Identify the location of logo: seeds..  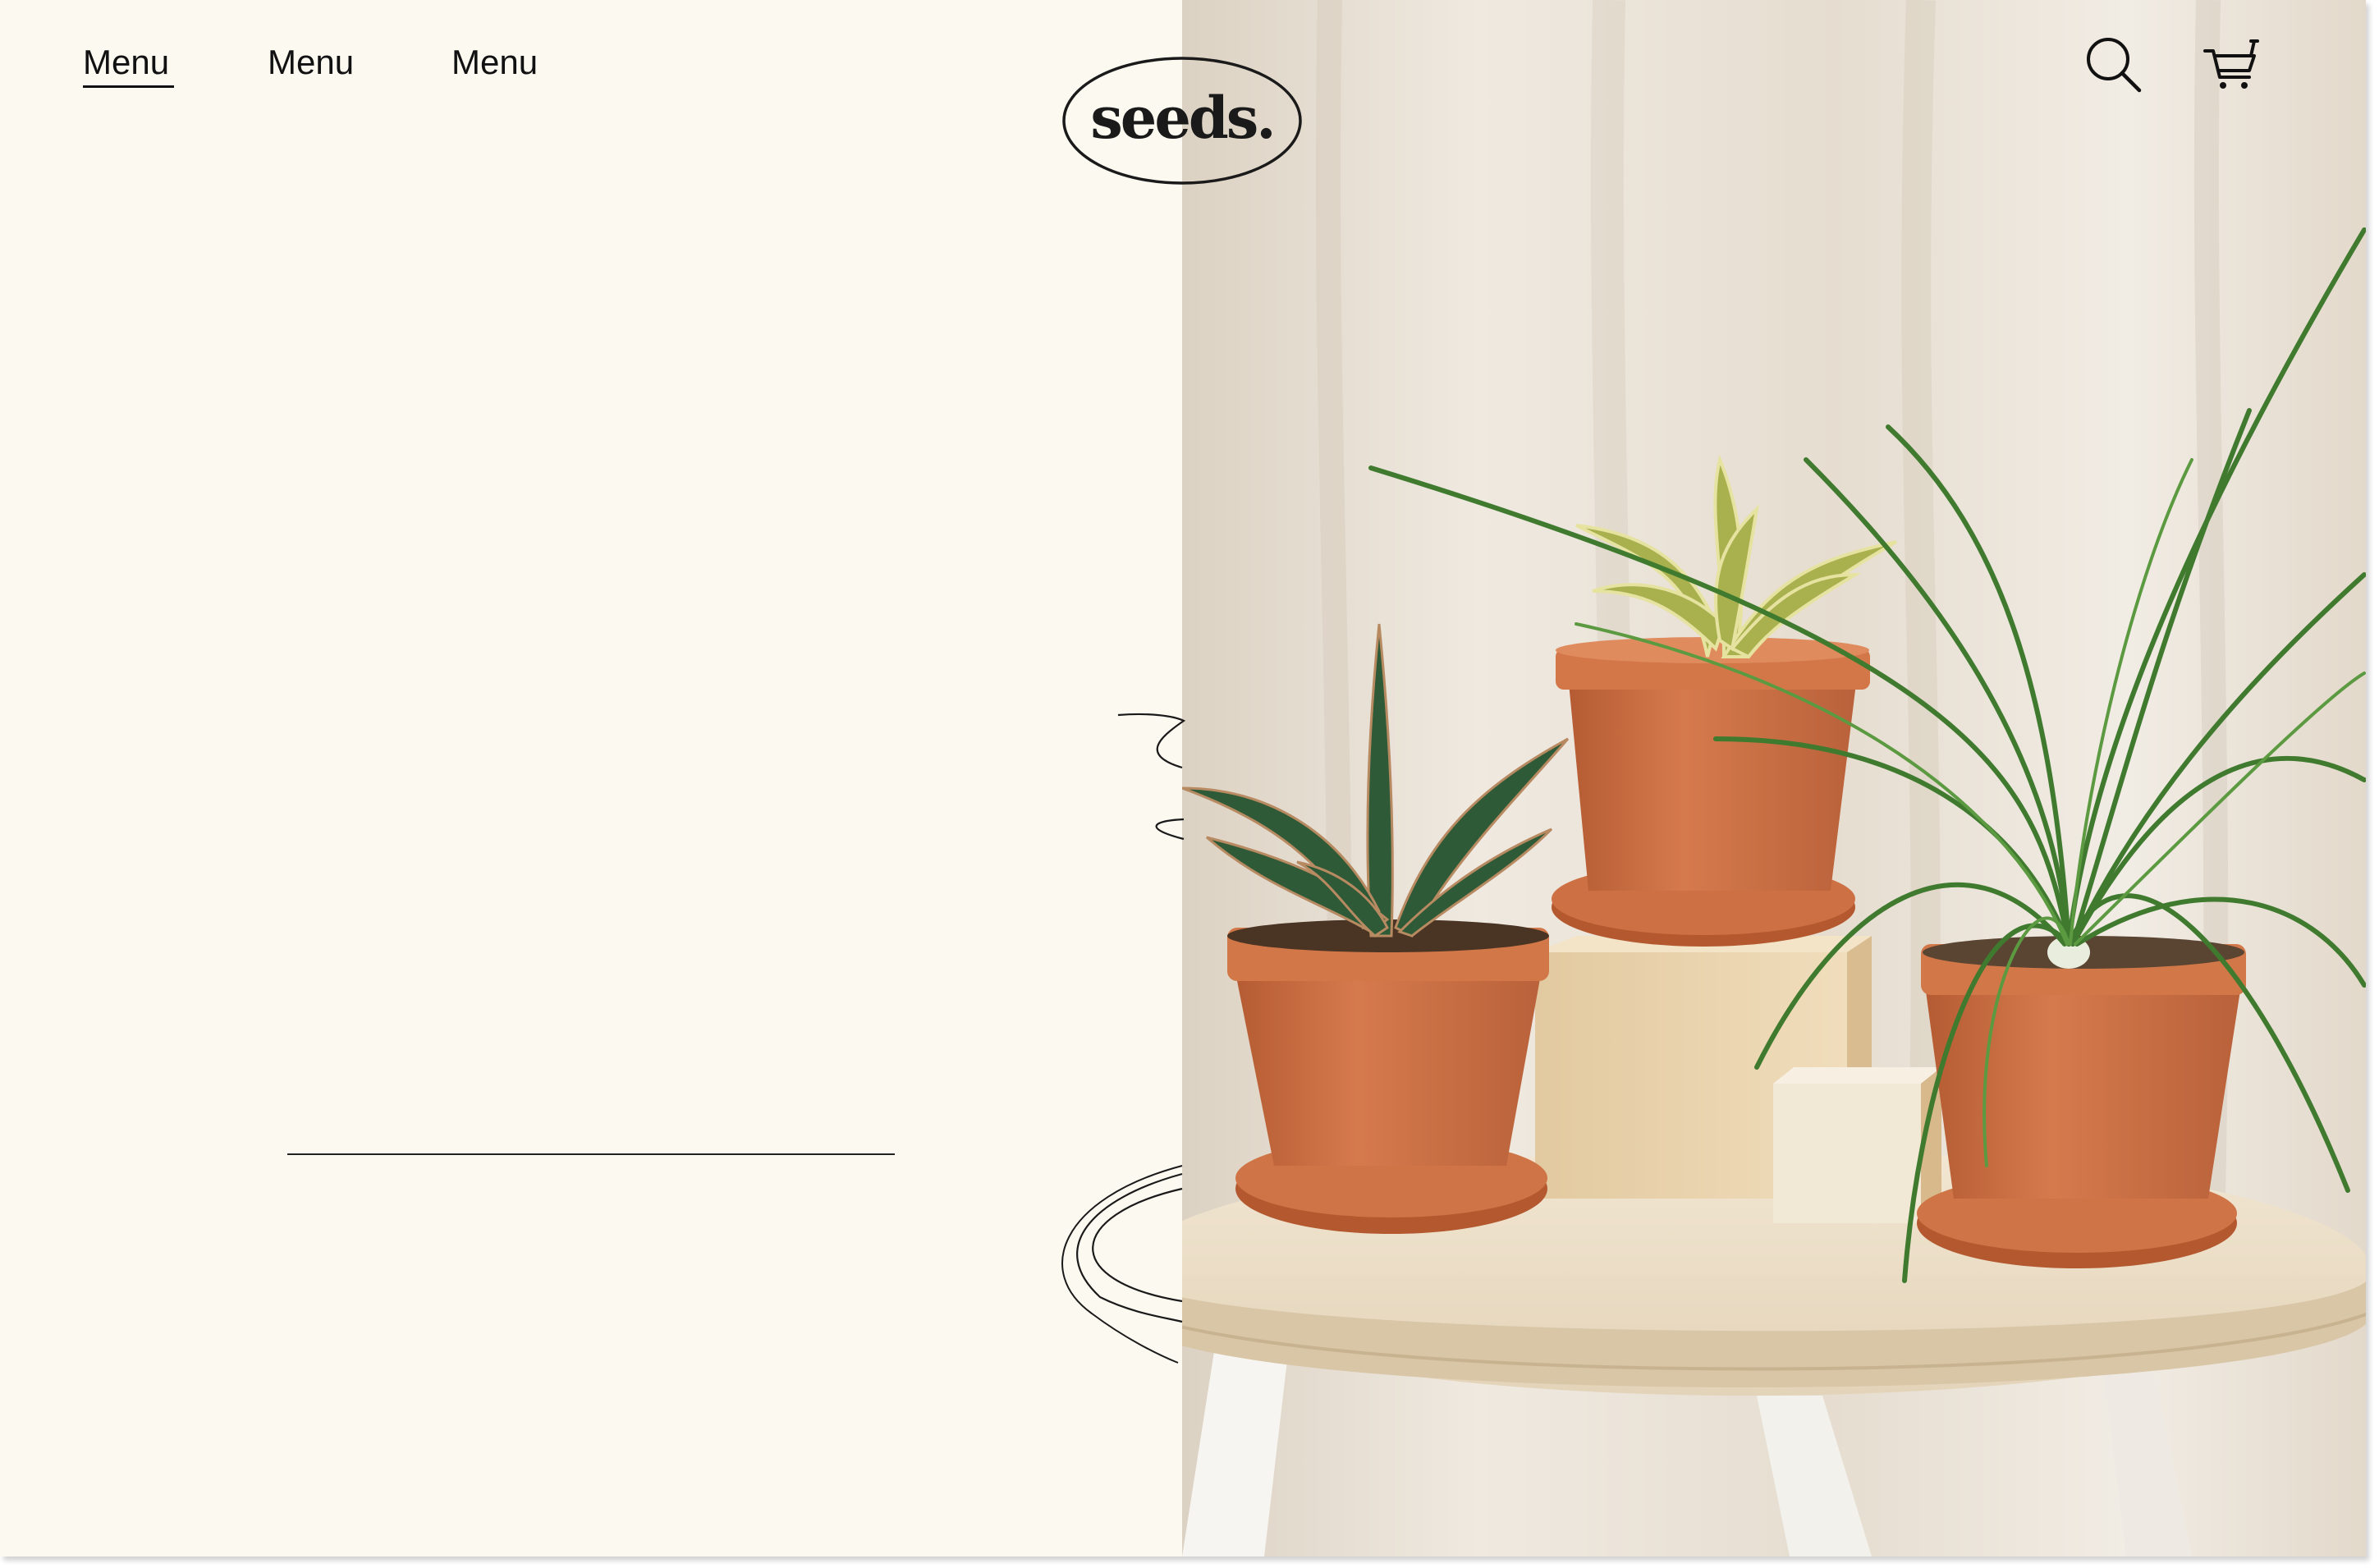
(1182, 121).